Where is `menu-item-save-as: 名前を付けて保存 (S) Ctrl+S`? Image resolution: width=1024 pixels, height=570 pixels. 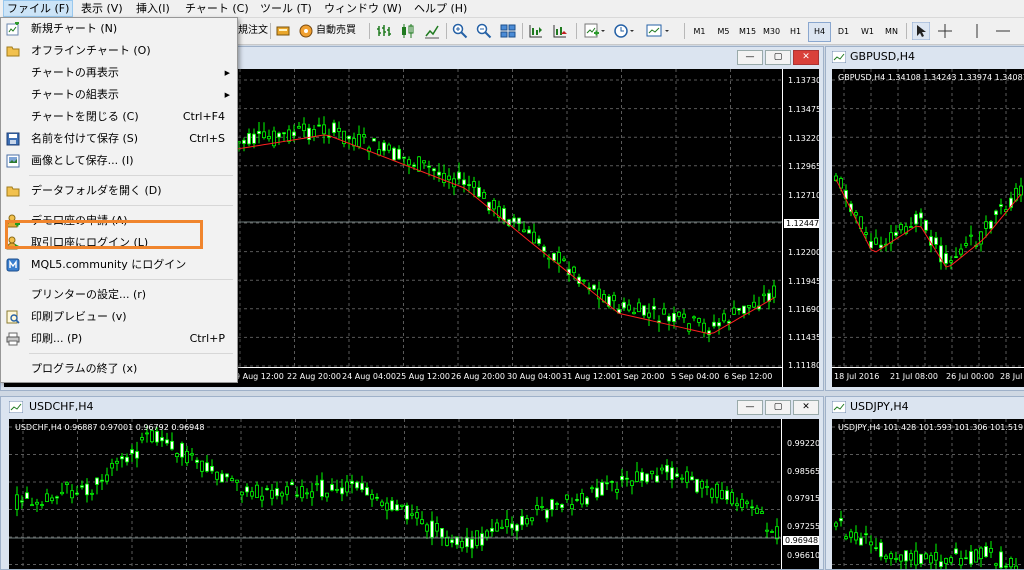 menu-item-save-as: 名前を付けて保存 (S) Ctrl+S is located at coordinates (119, 139).